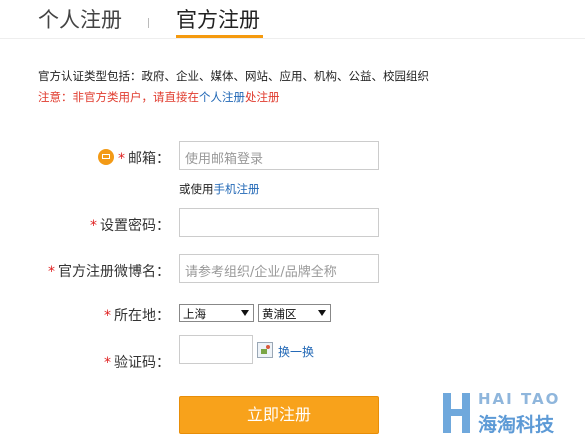 The height and width of the screenshot is (437, 585). Describe the element at coordinates (216, 313) in the screenshot. I see `province-select: 上海` at that location.